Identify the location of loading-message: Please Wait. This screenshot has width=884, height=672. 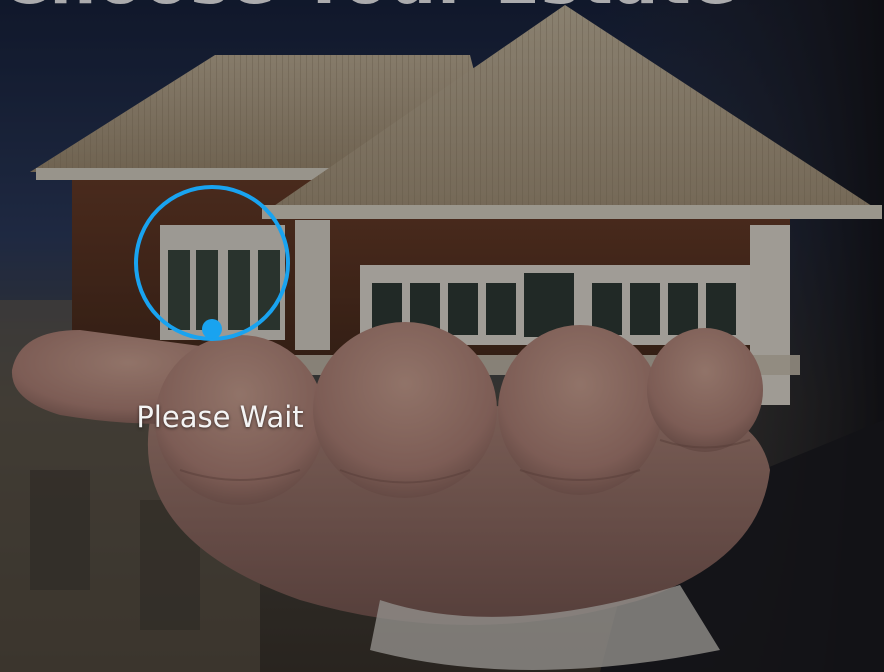
(220, 417).